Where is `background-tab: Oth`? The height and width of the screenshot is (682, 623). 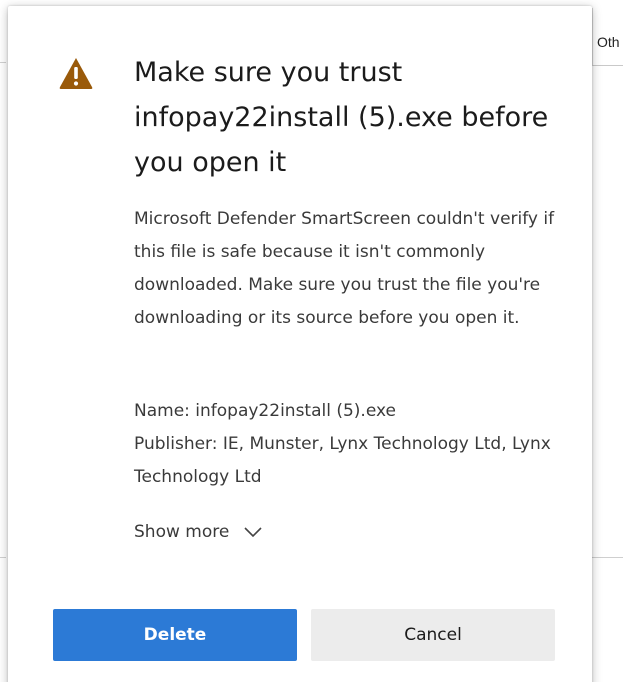
background-tab: Oth is located at coordinates (607, 37).